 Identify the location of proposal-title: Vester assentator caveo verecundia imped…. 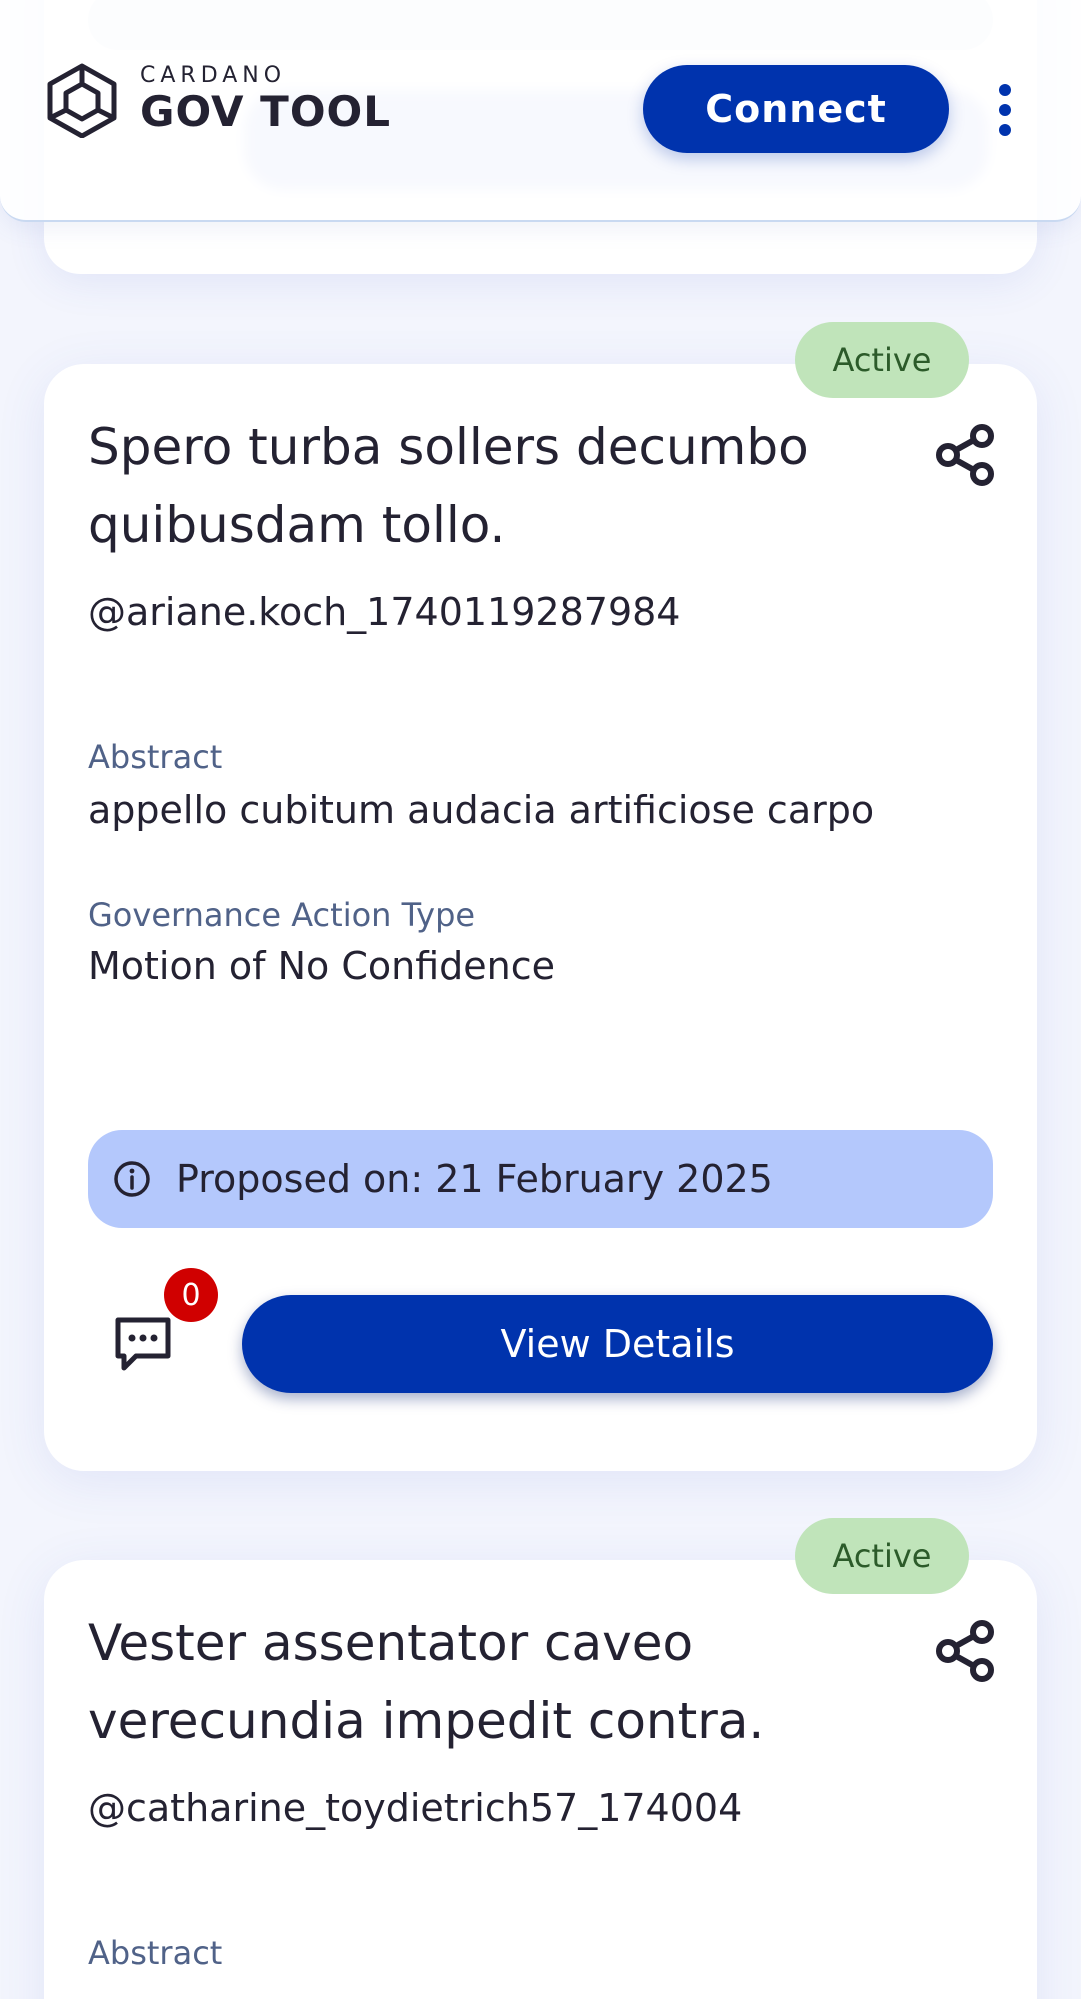
(426, 1682).